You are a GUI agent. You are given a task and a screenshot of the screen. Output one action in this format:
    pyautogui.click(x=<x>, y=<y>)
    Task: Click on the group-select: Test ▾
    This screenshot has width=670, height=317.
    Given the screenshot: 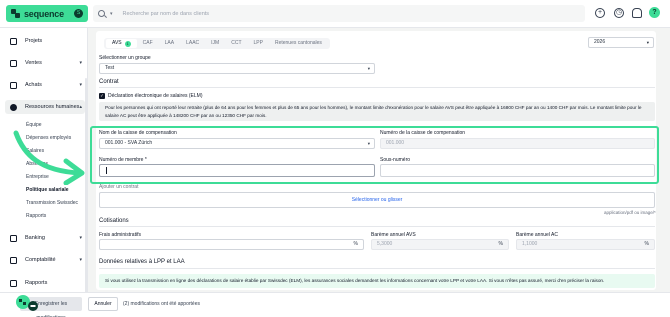 What is the action you would take?
    pyautogui.click(x=237, y=68)
    